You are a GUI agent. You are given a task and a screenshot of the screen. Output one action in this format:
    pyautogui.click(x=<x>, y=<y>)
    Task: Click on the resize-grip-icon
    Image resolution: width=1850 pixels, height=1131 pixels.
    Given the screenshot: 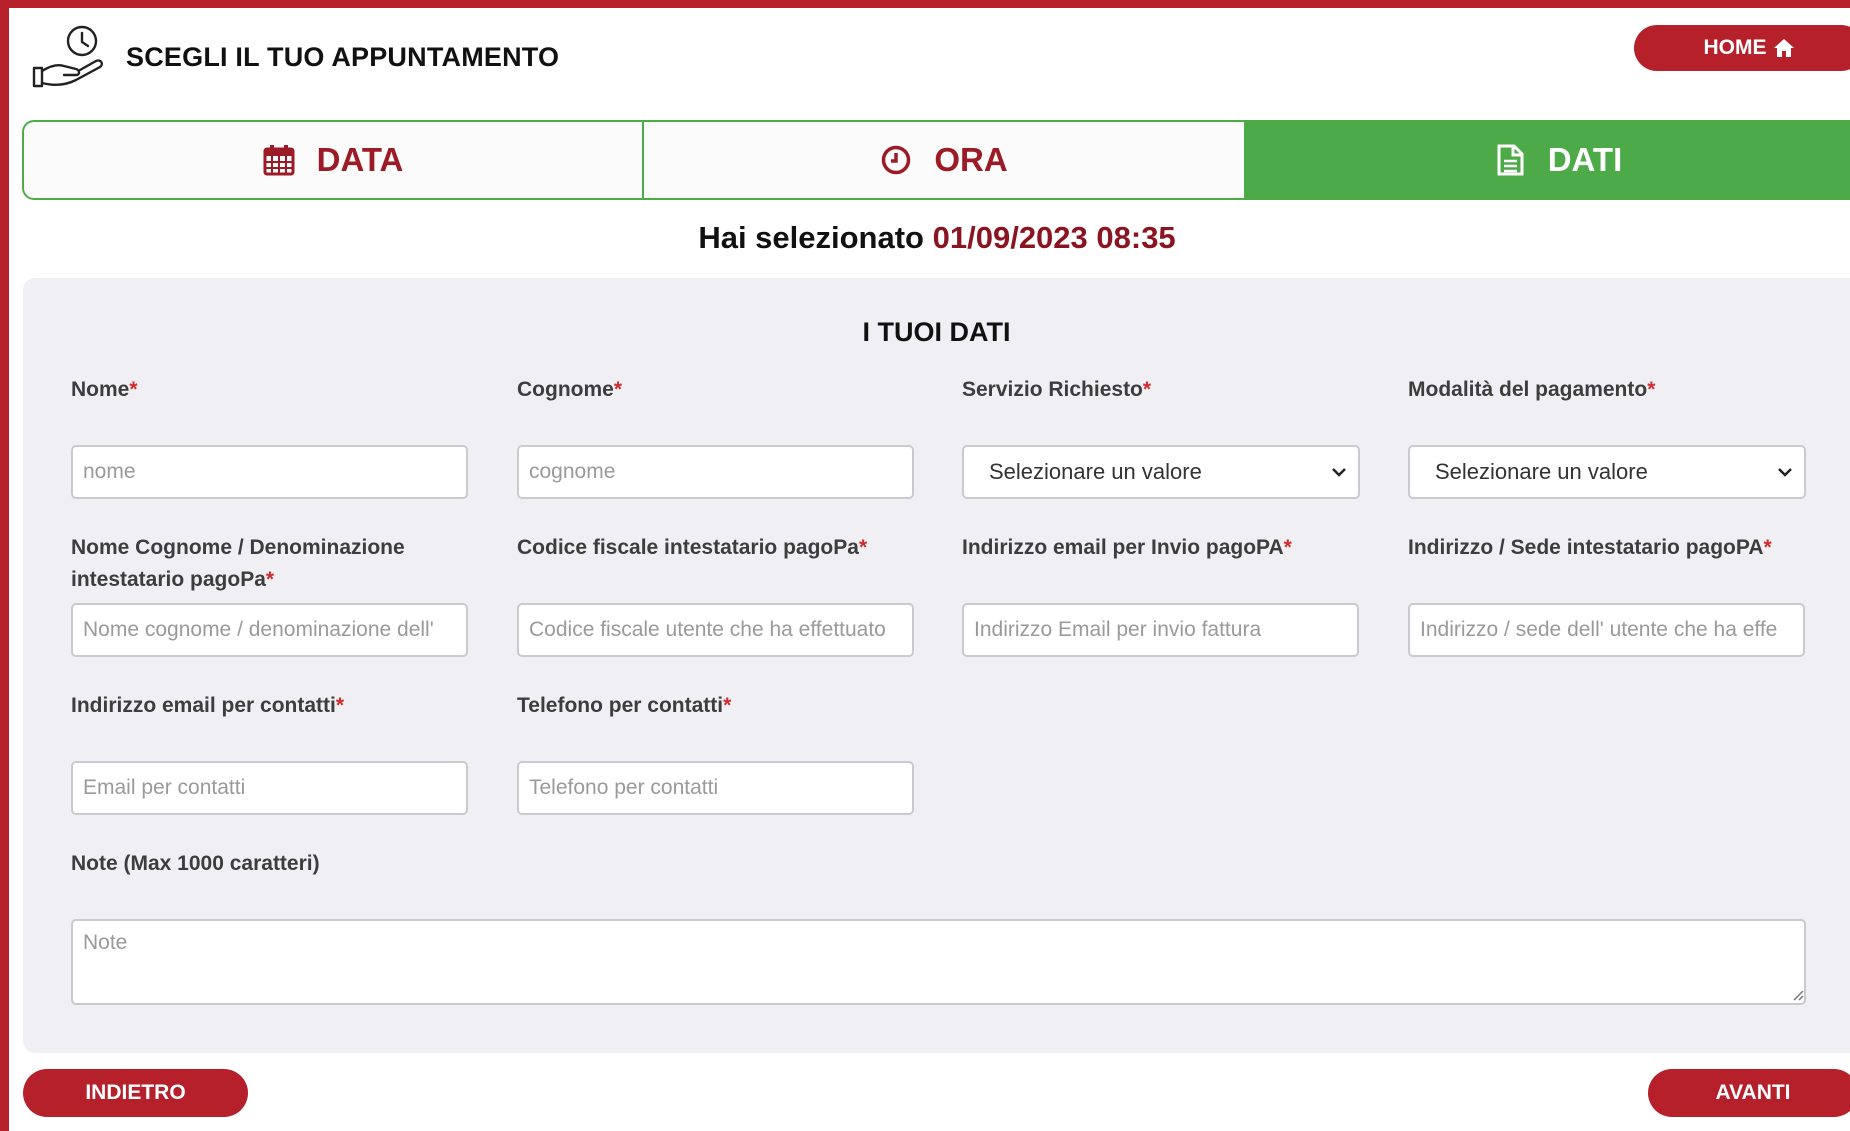 What is the action you would take?
    pyautogui.click(x=1798, y=995)
    